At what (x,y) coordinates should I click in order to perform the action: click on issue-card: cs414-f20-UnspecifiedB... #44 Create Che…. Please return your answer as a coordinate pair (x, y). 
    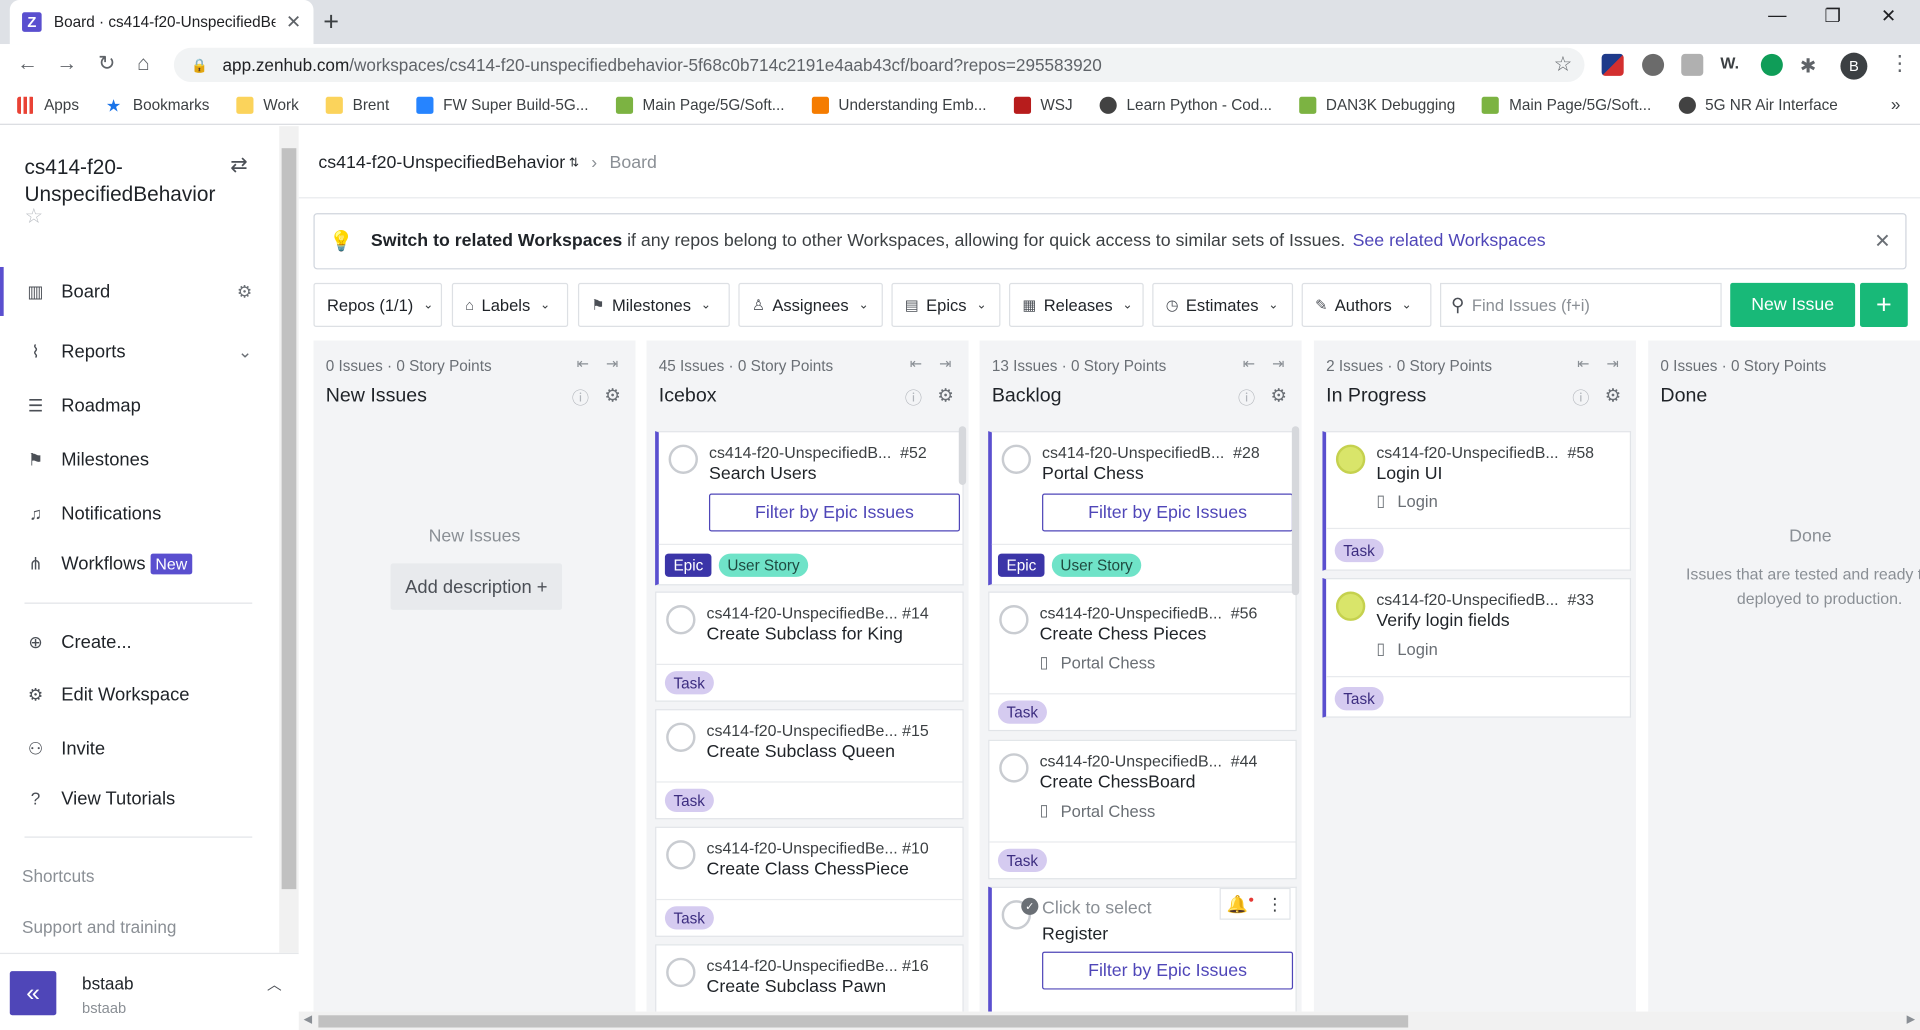
    Looking at the image, I should click on (1142, 809).